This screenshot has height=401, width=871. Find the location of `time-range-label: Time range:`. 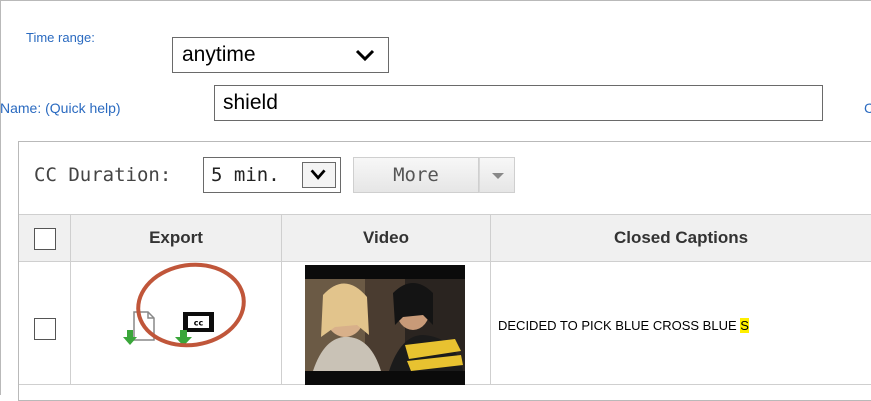

time-range-label: Time range: is located at coordinates (60, 37).